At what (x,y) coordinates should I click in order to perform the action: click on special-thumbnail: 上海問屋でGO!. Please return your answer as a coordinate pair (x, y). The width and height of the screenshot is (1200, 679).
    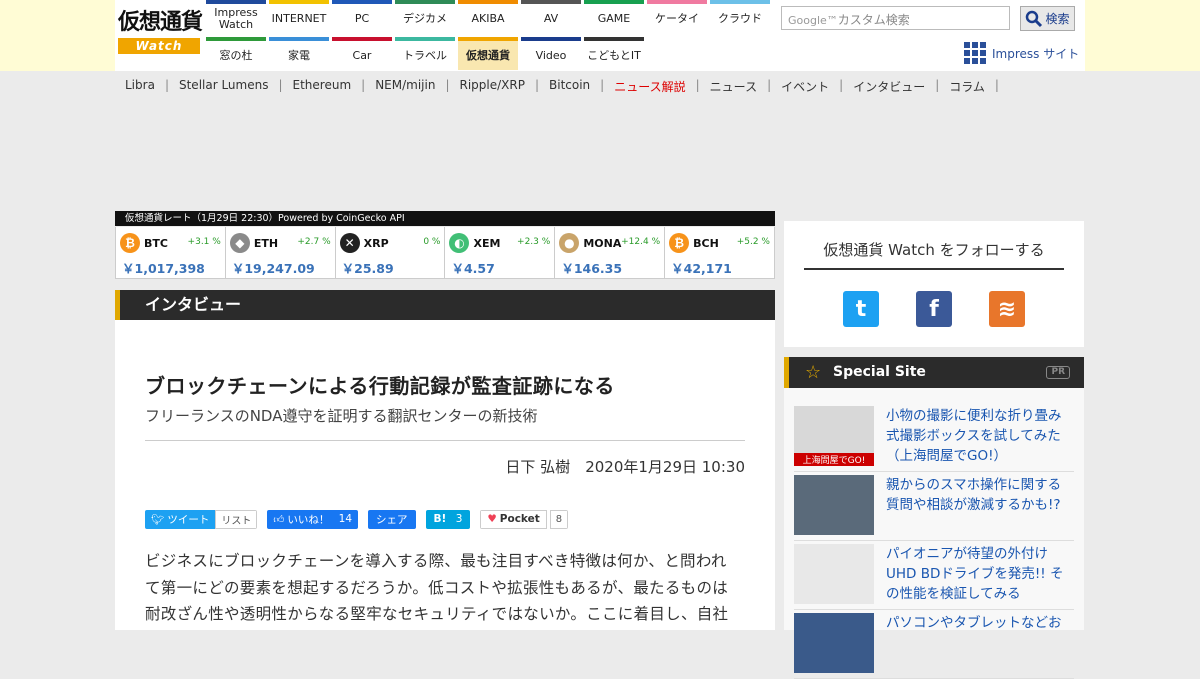
    Looking at the image, I should click on (834, 436).